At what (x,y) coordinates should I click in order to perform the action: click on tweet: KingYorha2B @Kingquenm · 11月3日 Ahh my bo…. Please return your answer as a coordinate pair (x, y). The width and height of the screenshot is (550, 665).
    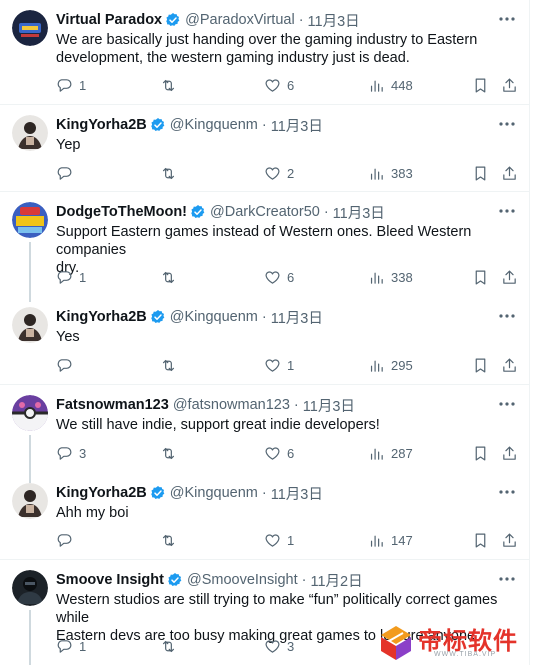
    Looking at the image, I should click on (265, 518).